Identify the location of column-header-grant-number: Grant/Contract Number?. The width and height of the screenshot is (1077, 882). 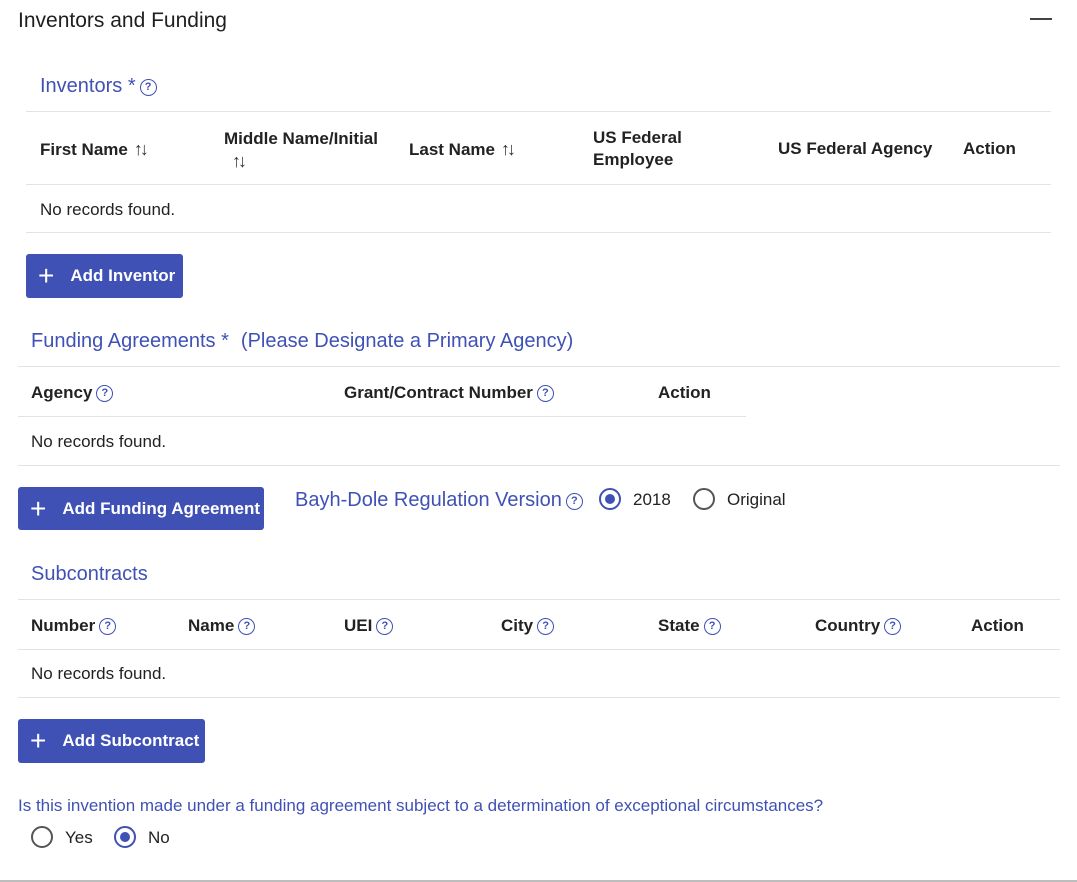
(449, 393).